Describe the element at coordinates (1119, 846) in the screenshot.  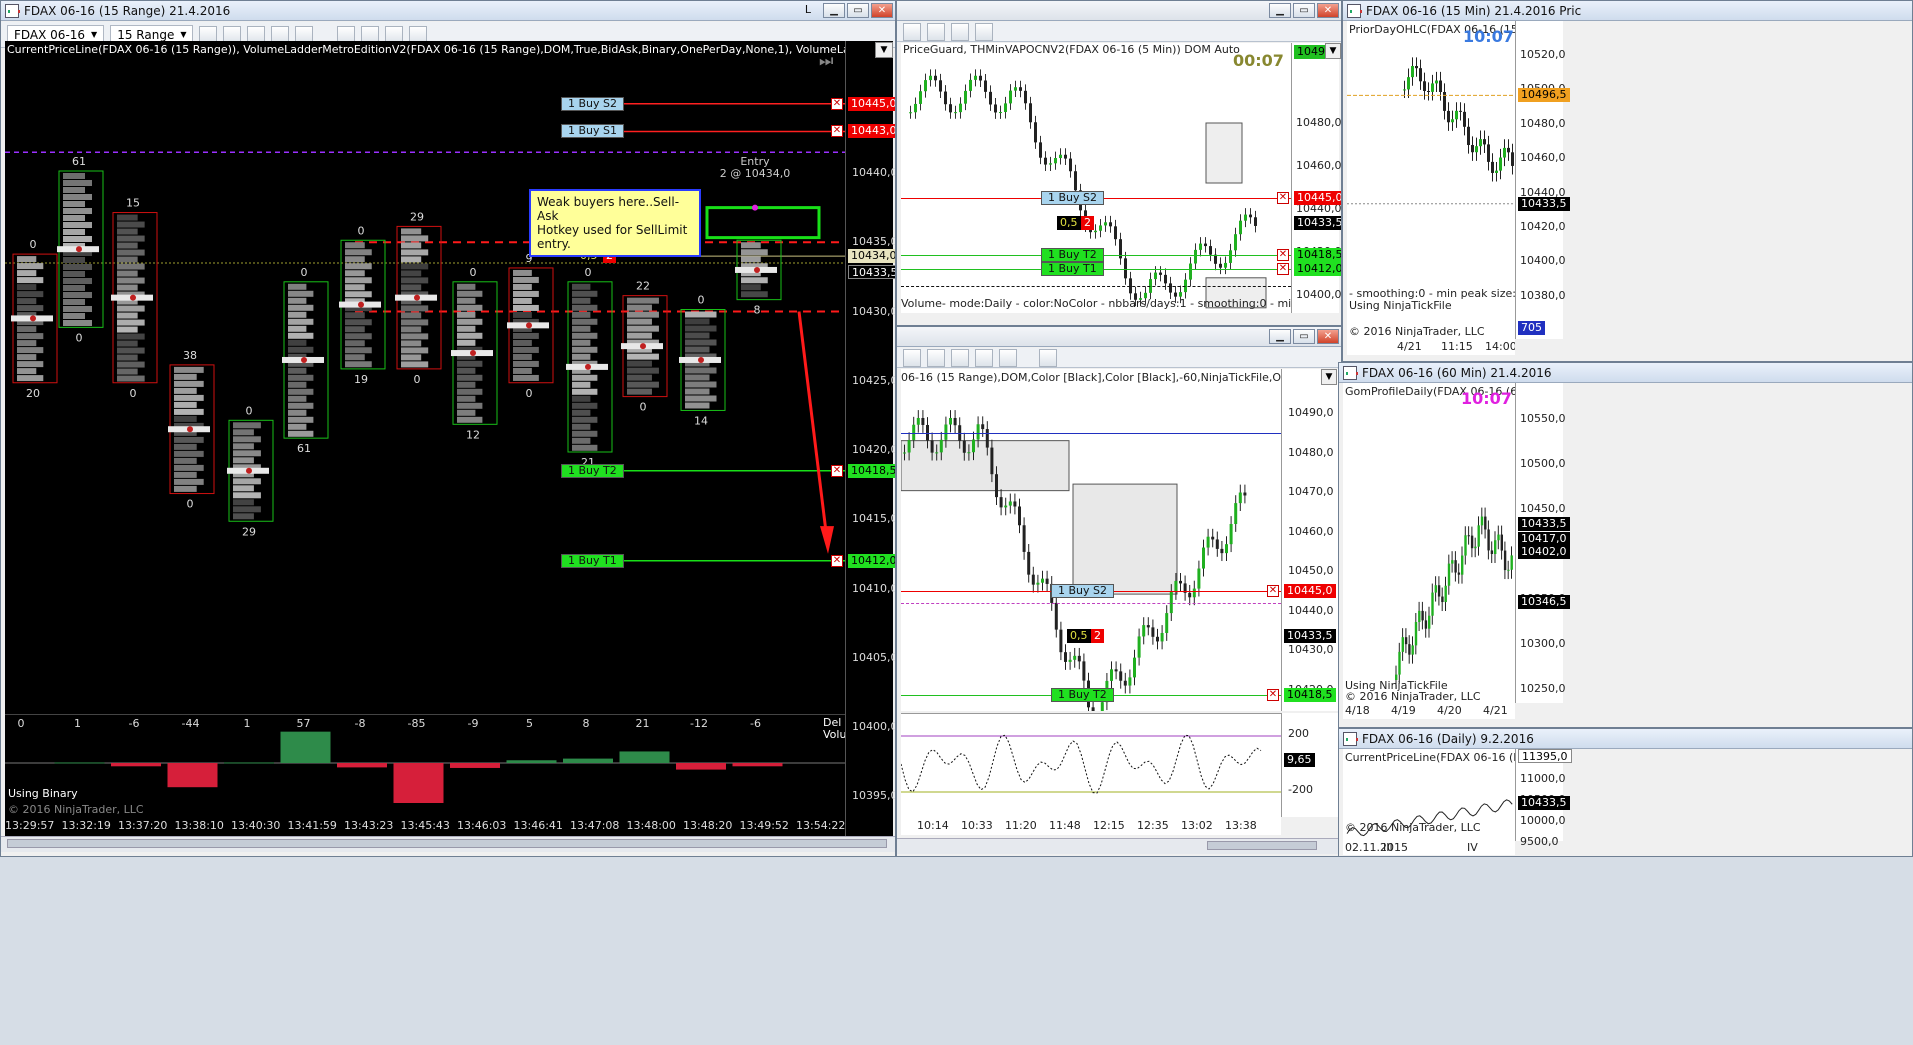
I see `mid-bottom-horizontal-scrollbar` at that location.